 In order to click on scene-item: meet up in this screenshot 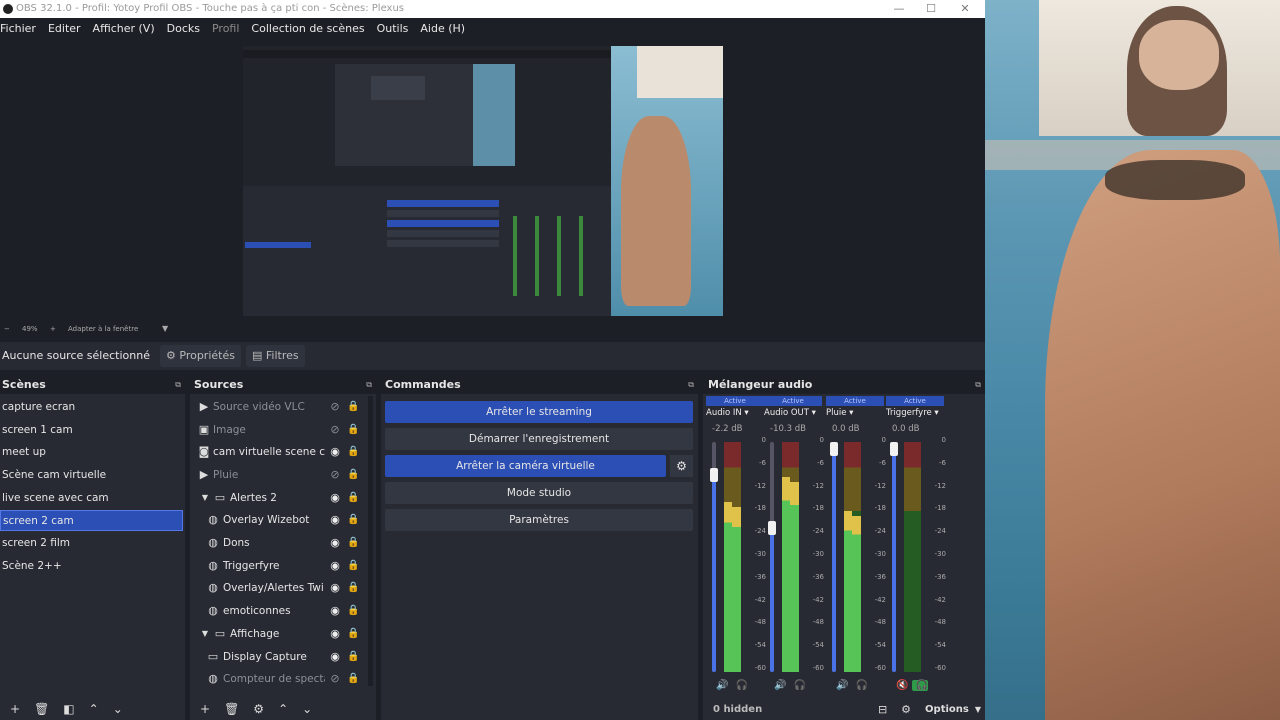, I will do `click(91, 452)`.